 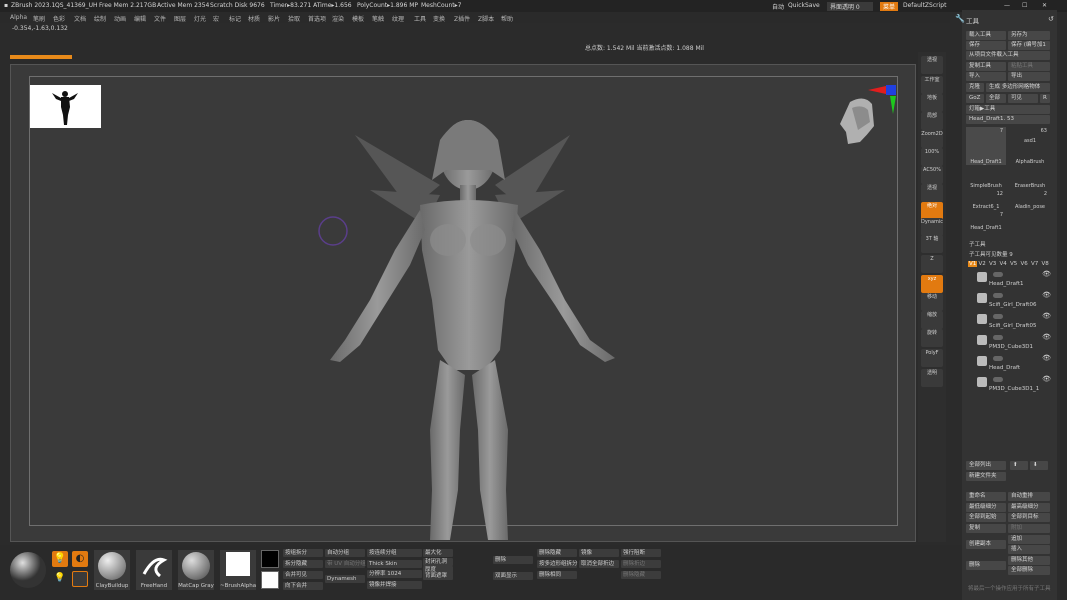 I want to click on duplicate-button: 复制, so click(x=986, y=528).